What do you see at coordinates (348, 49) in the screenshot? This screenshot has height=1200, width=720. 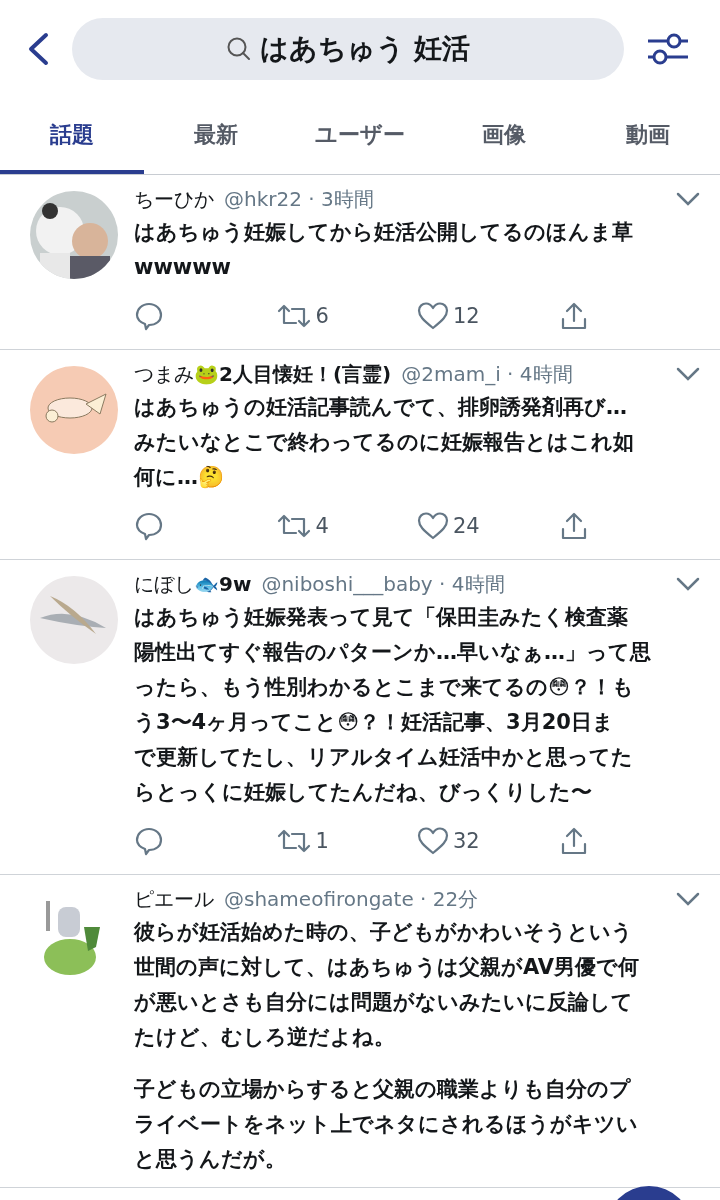 I see `search-field: はあちゅう 妊活` at bounding box center [348, 49].